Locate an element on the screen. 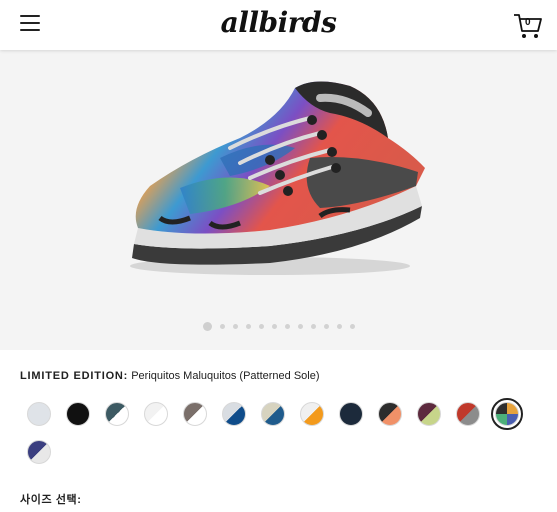  edition-name: Periquitos Maluquitos (Patterned Sole) is located at coordinates (225, 376).